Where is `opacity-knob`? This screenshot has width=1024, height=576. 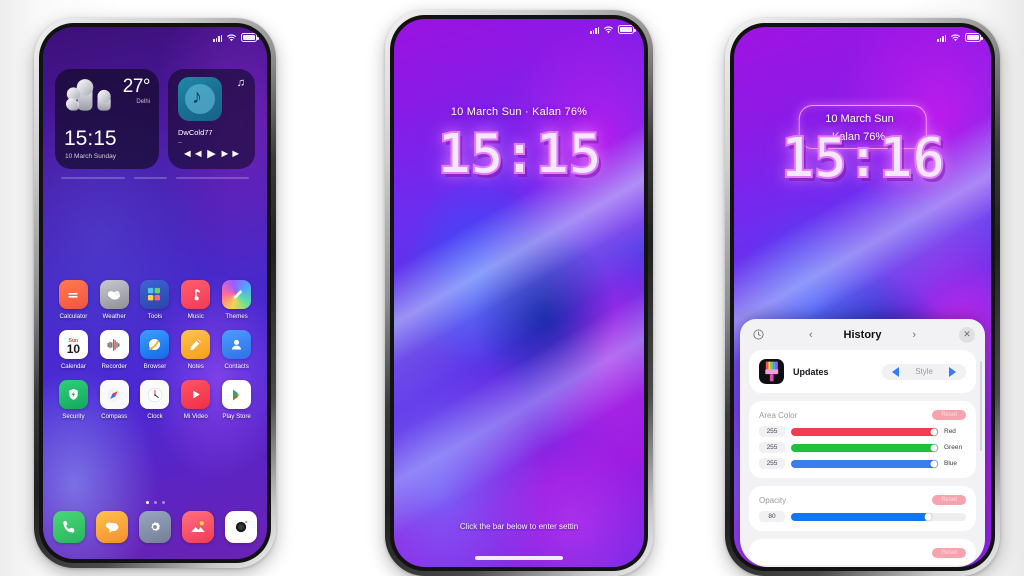
opacity-knob is located at coordinates (927, 516).